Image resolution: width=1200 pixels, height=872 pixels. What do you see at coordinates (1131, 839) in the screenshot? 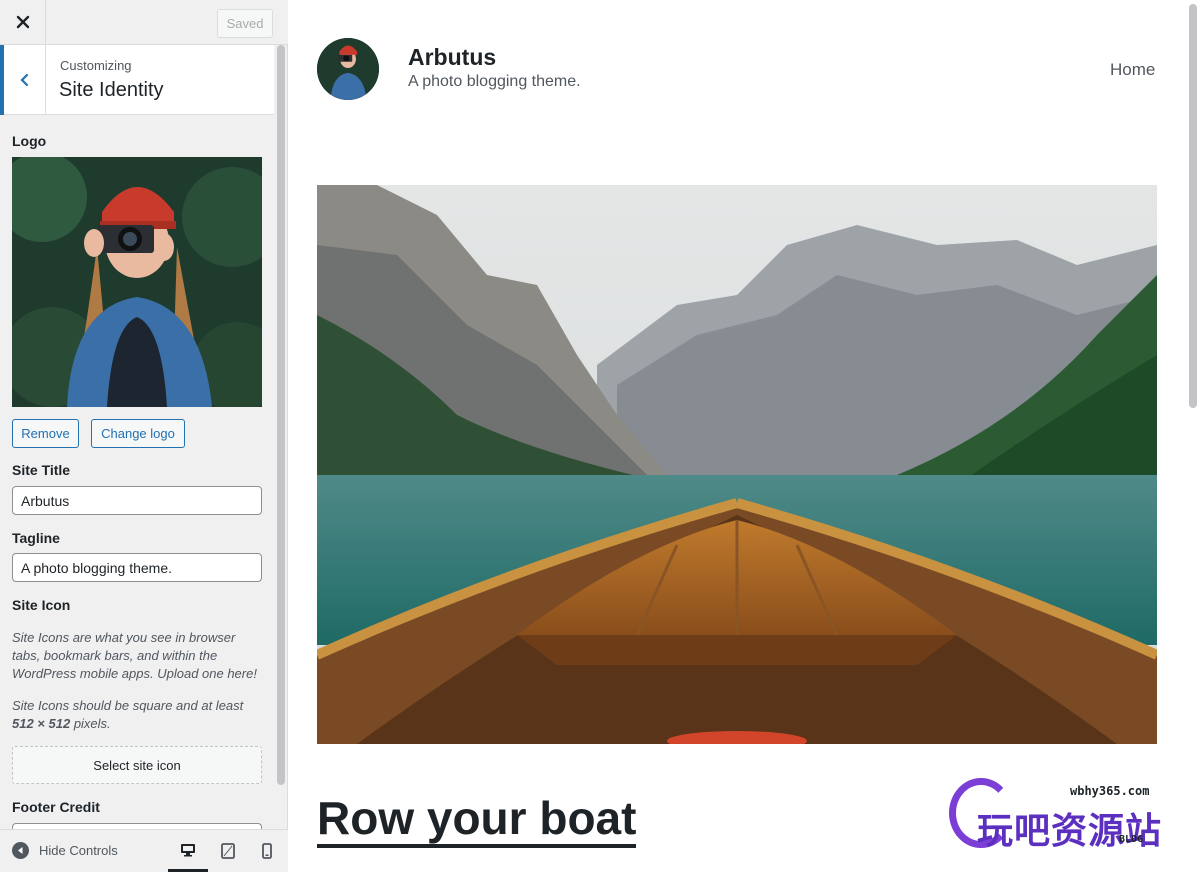
I see `watermark-badge: BLOG` at bounding box center [1131, 839].